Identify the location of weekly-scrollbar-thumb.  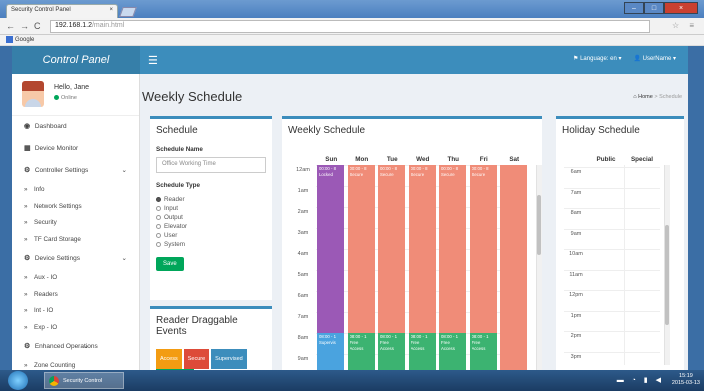
(539, 225).